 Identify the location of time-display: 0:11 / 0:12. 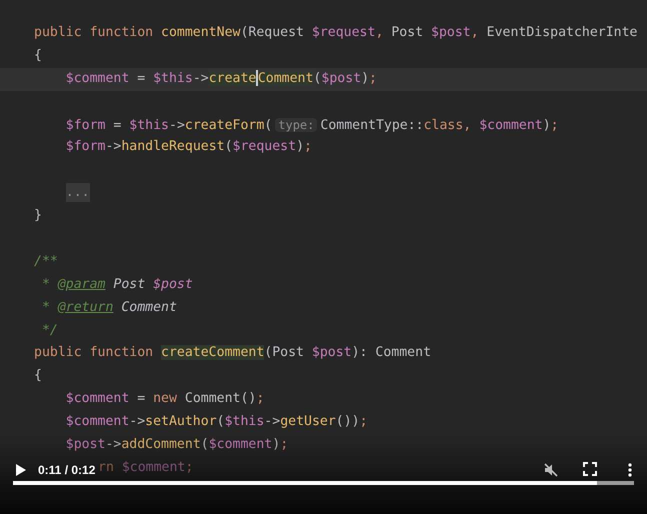
(67, 470).